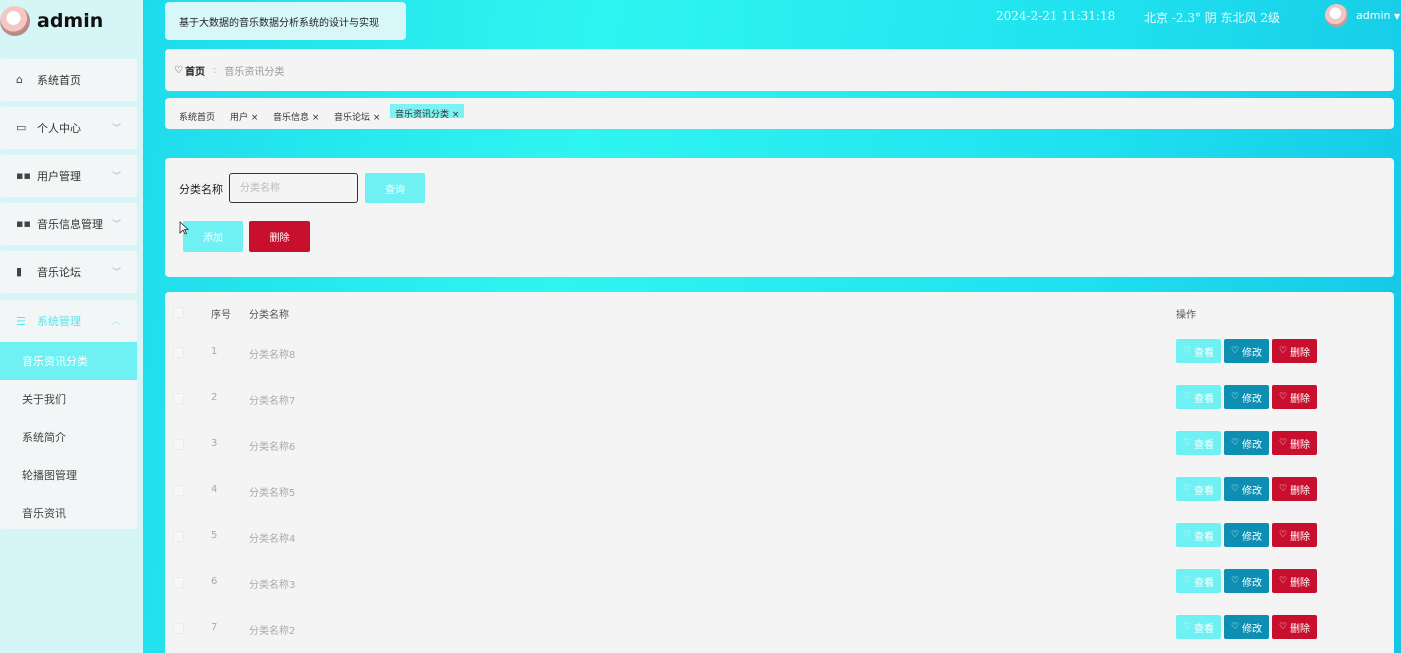 This screenshot has height=653, width=1401. What do you see at coordinates (357, 116) in the screenshot?
I see `tag-forum: 音乐论坛 ×` at bounding box center [357, 116].